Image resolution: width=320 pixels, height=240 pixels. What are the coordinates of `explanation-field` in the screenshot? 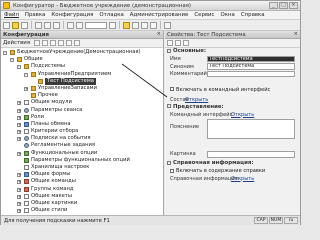 It's located at (251, 129).